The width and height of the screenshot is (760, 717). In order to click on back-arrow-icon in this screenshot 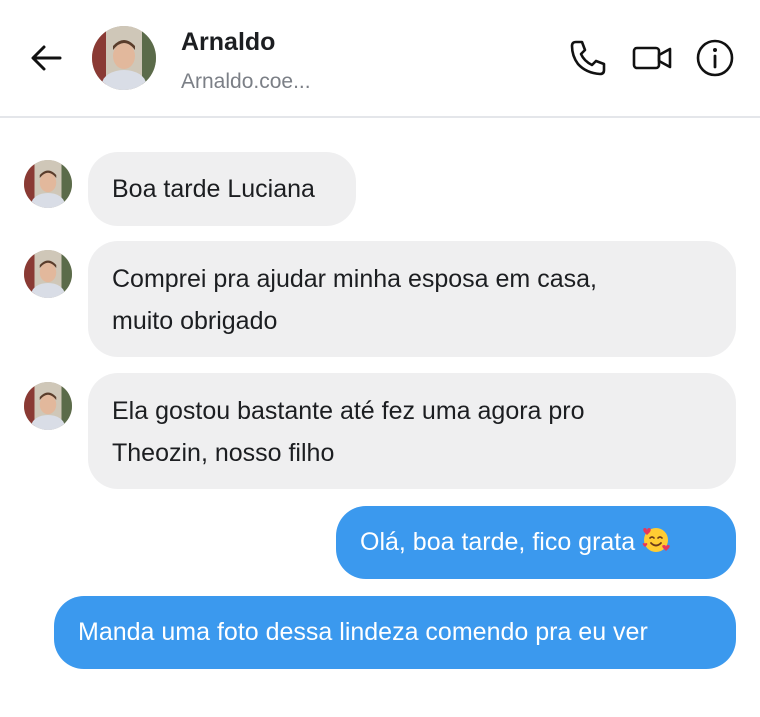, I will do `click(46, 58)`.